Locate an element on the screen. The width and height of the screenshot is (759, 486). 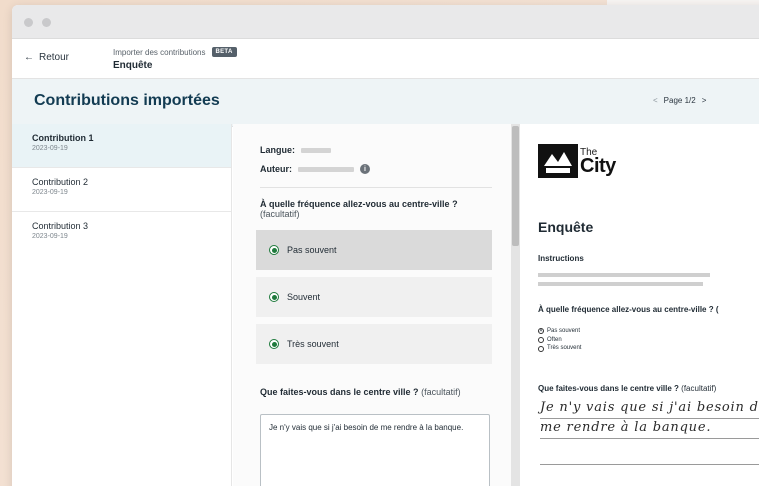
pagination: < Page 1/2 > is located at coordinates (679, 100).